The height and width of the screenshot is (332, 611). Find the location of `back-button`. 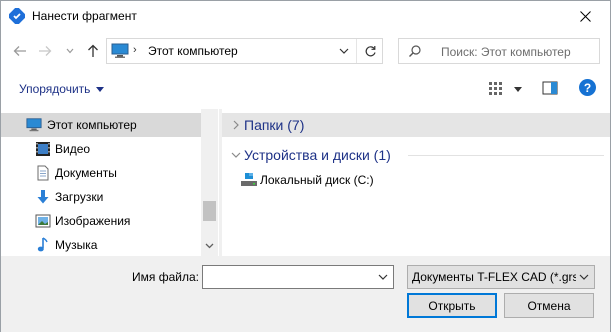

back-button is located at coordinates (20, 51).